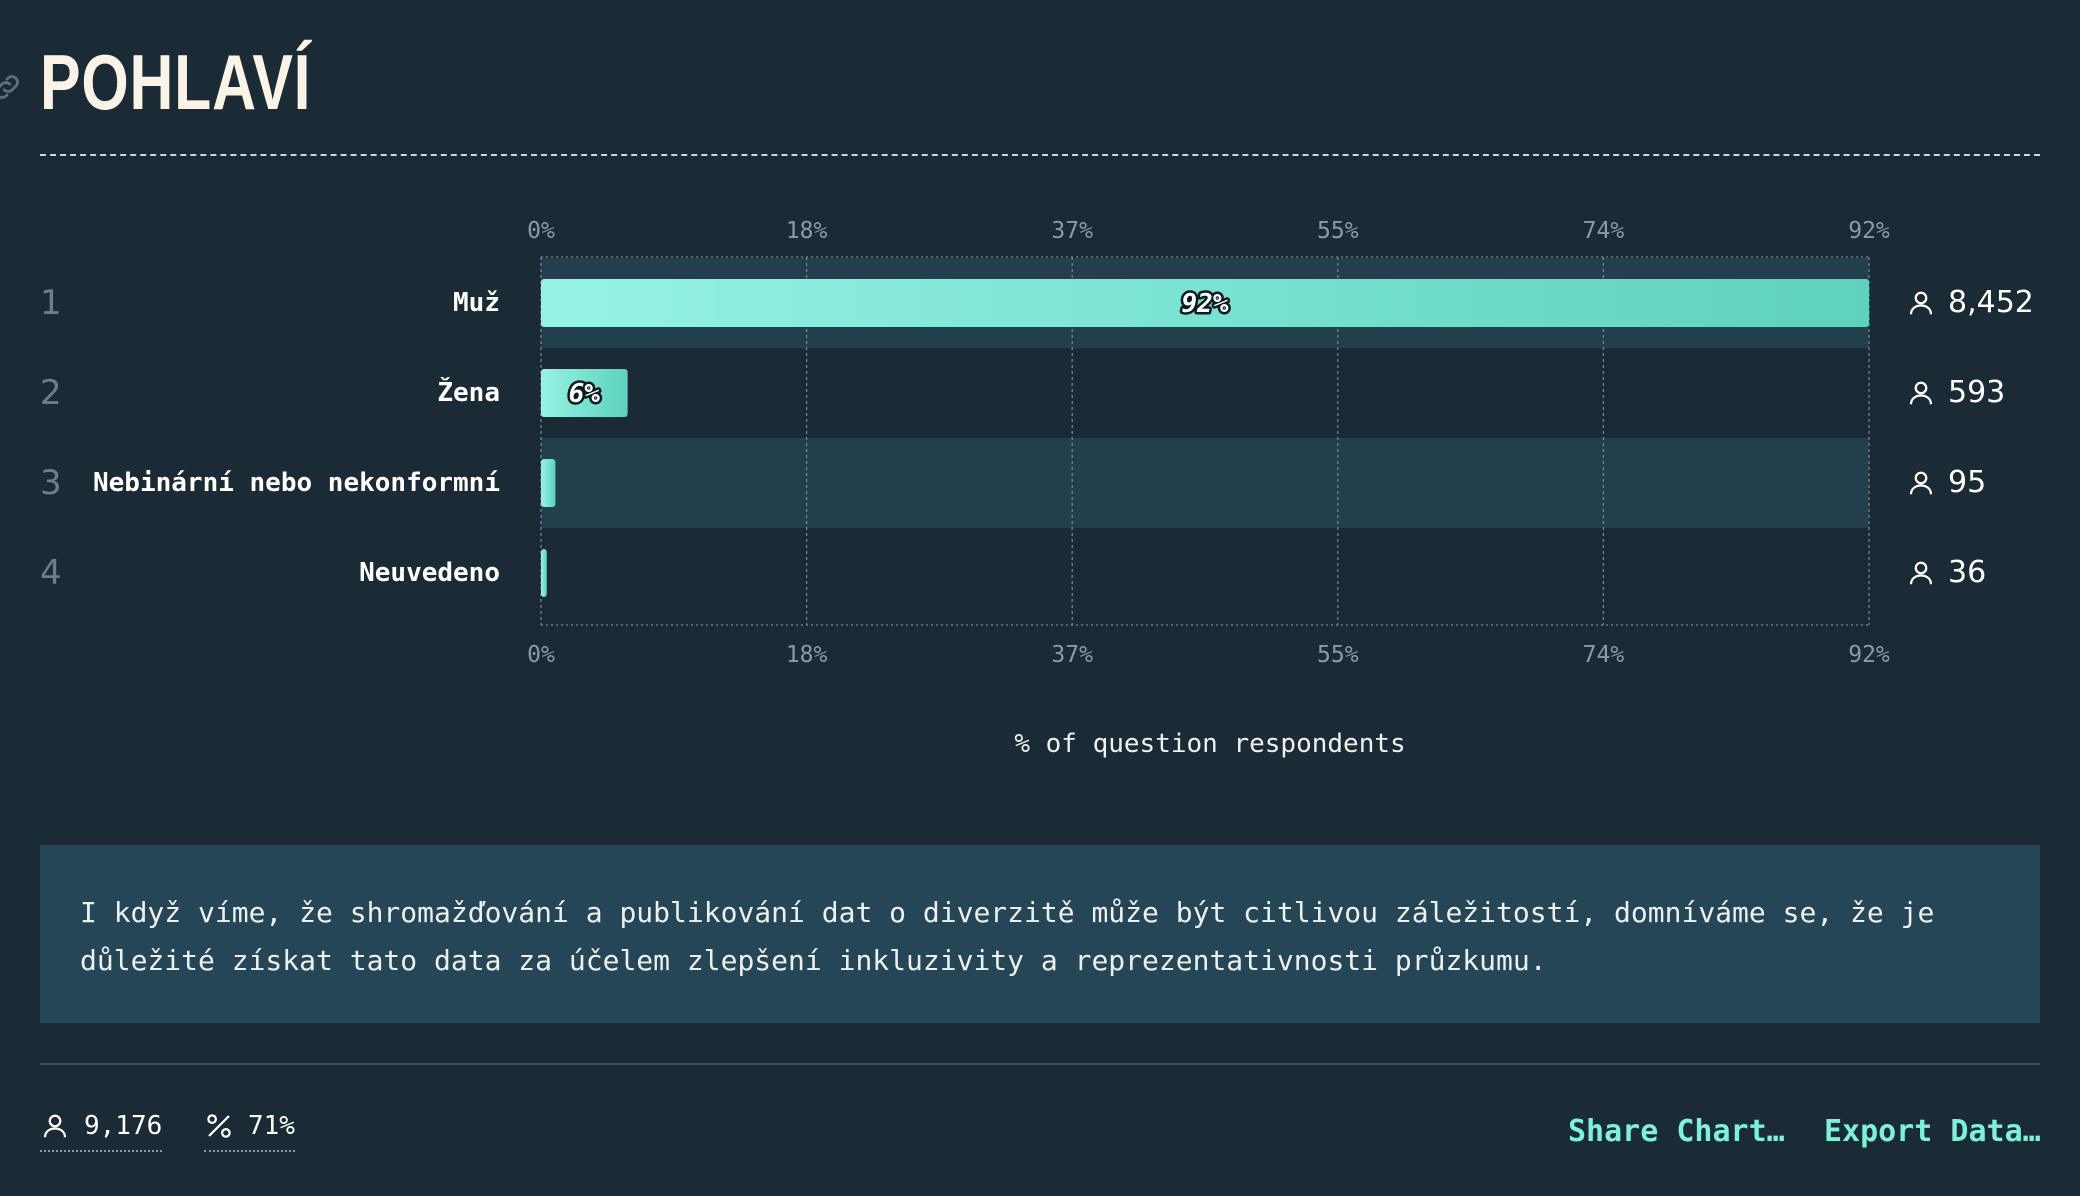 Image resolution: width=2080 pixels, height=1196 pixels. I want to click on row-number: 4, so click(51, 573).